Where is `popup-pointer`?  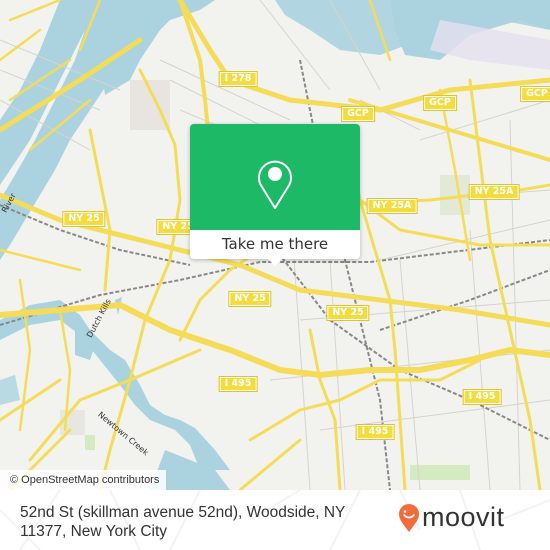
popup-pointer is located at coordinates (275, 262).